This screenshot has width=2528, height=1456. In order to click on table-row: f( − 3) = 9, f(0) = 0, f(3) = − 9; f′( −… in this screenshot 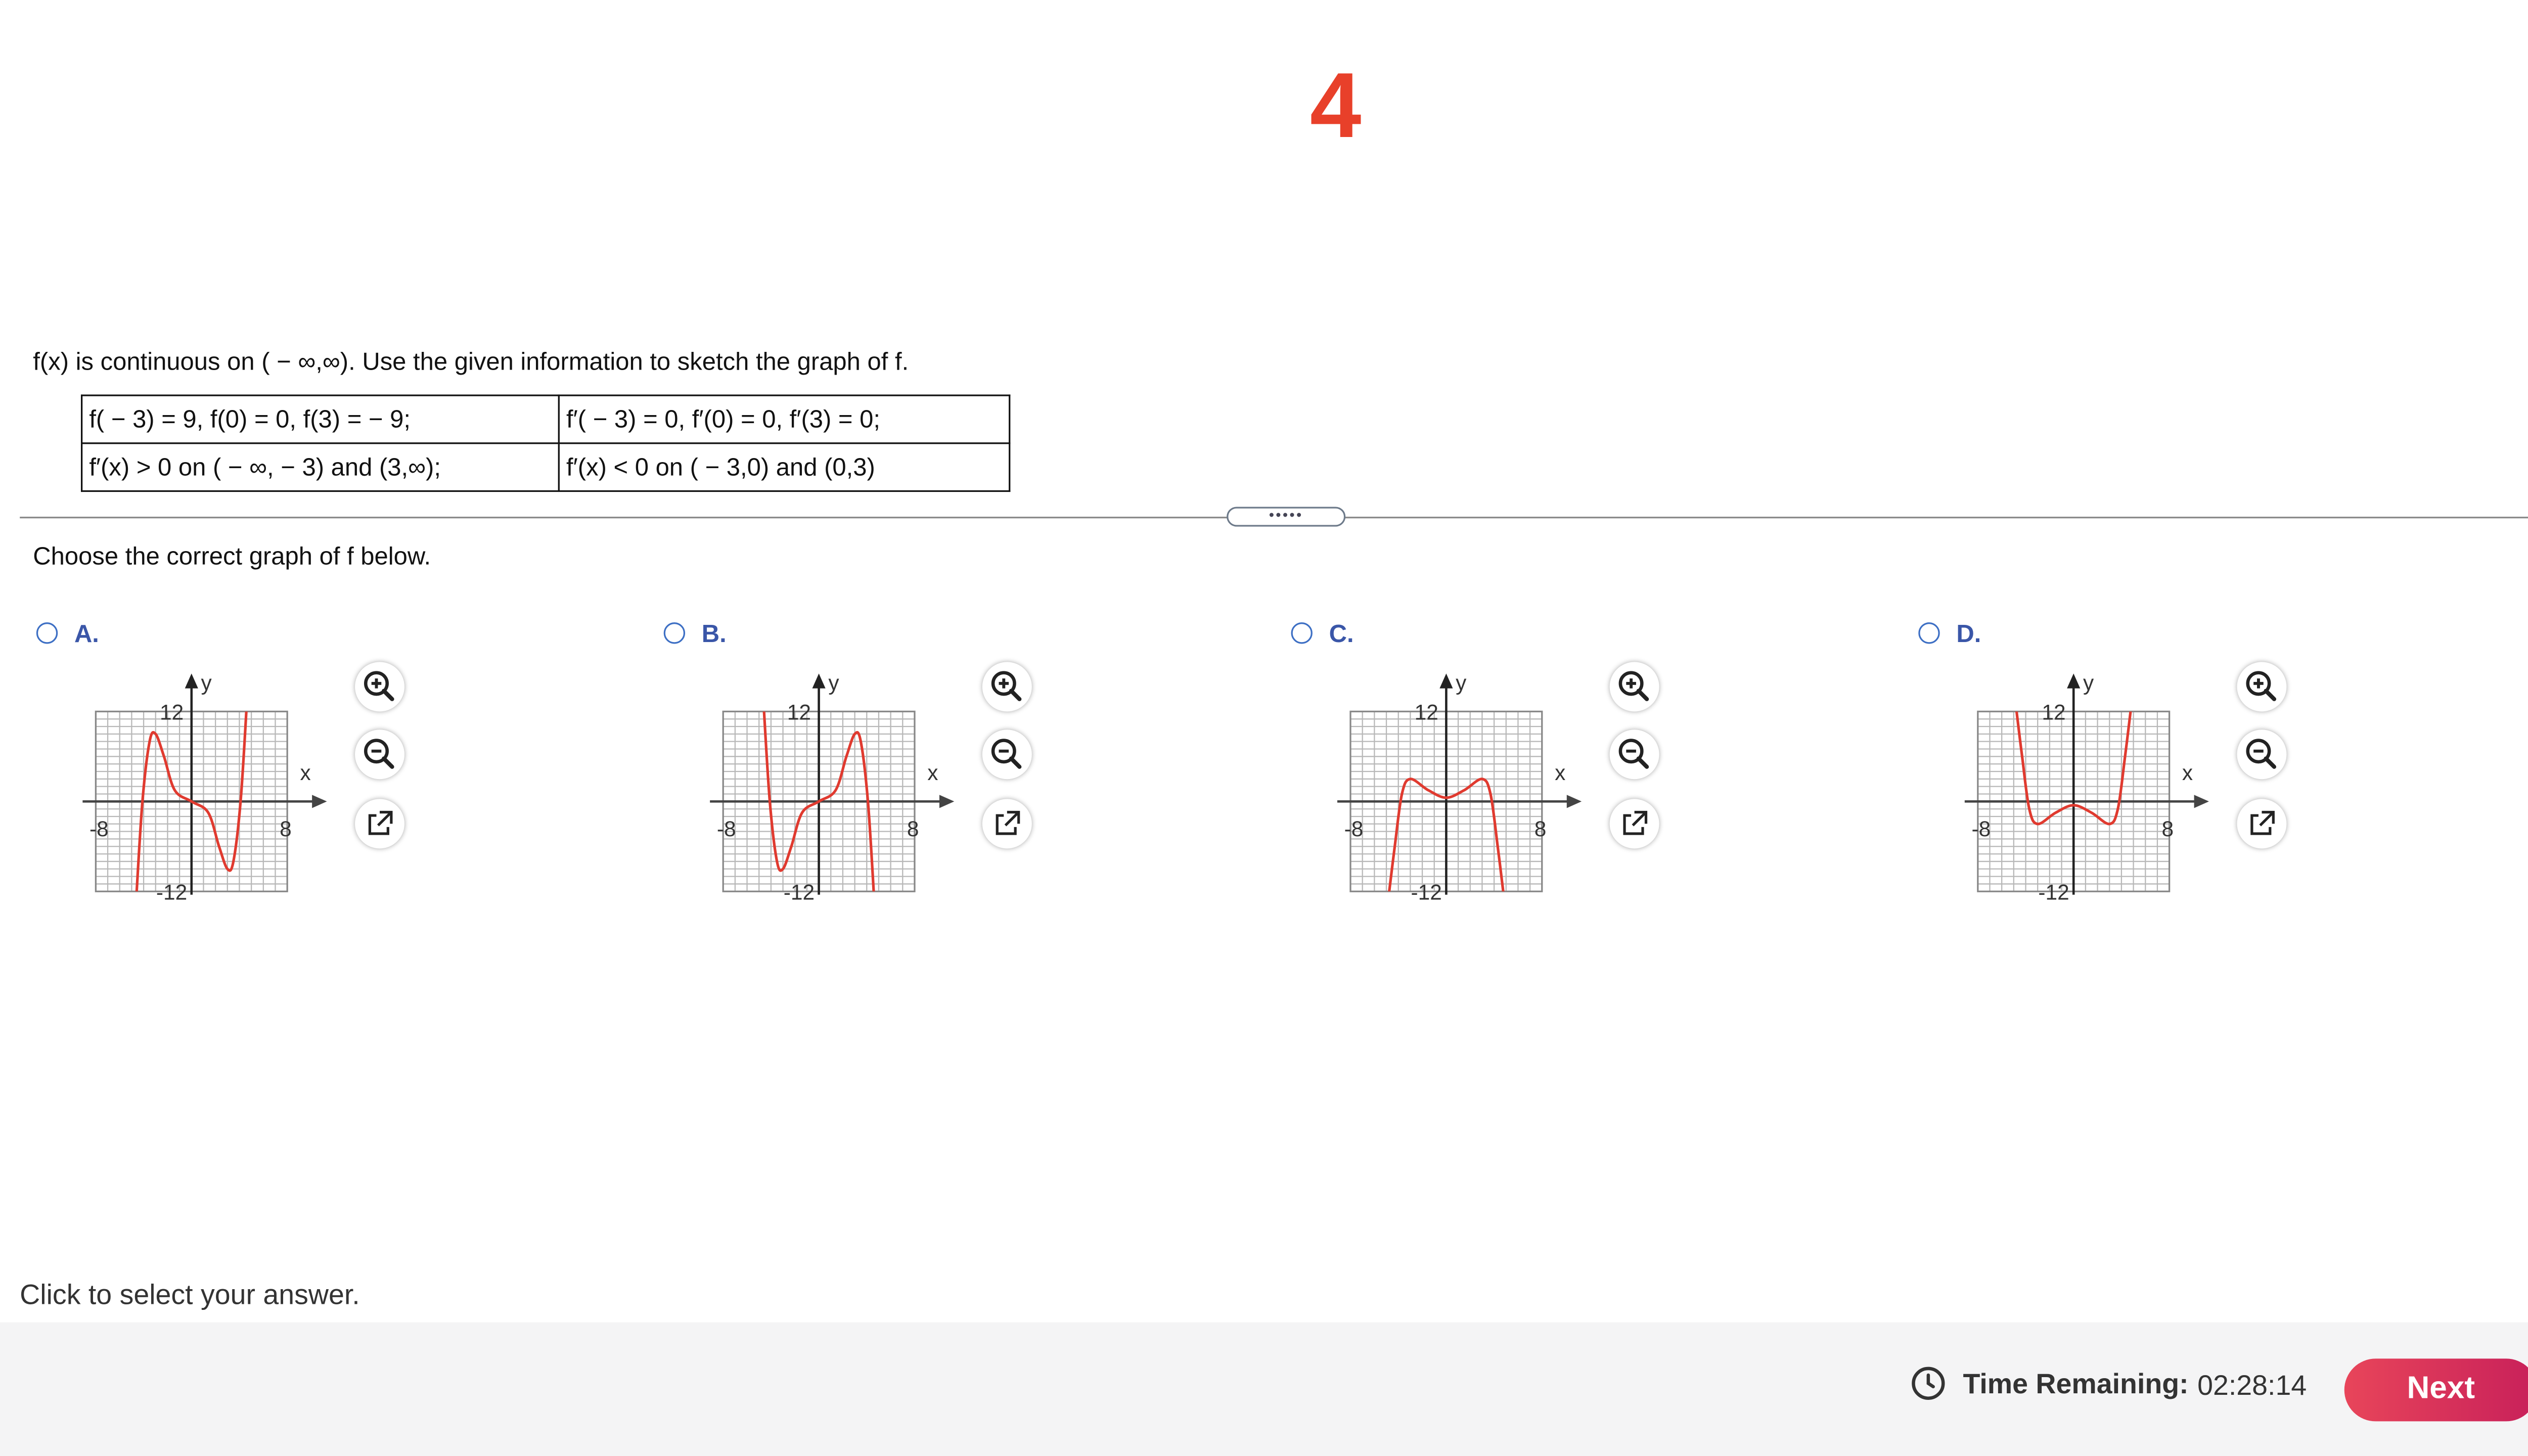, I will do `click(546, 419)`.